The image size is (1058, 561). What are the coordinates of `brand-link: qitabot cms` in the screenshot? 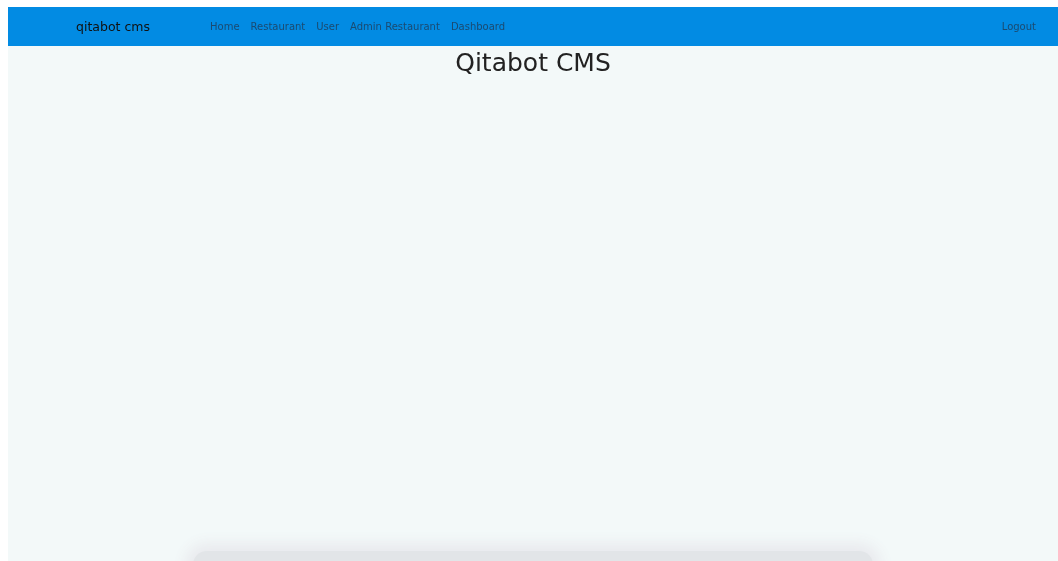 It's located at (113, 26).